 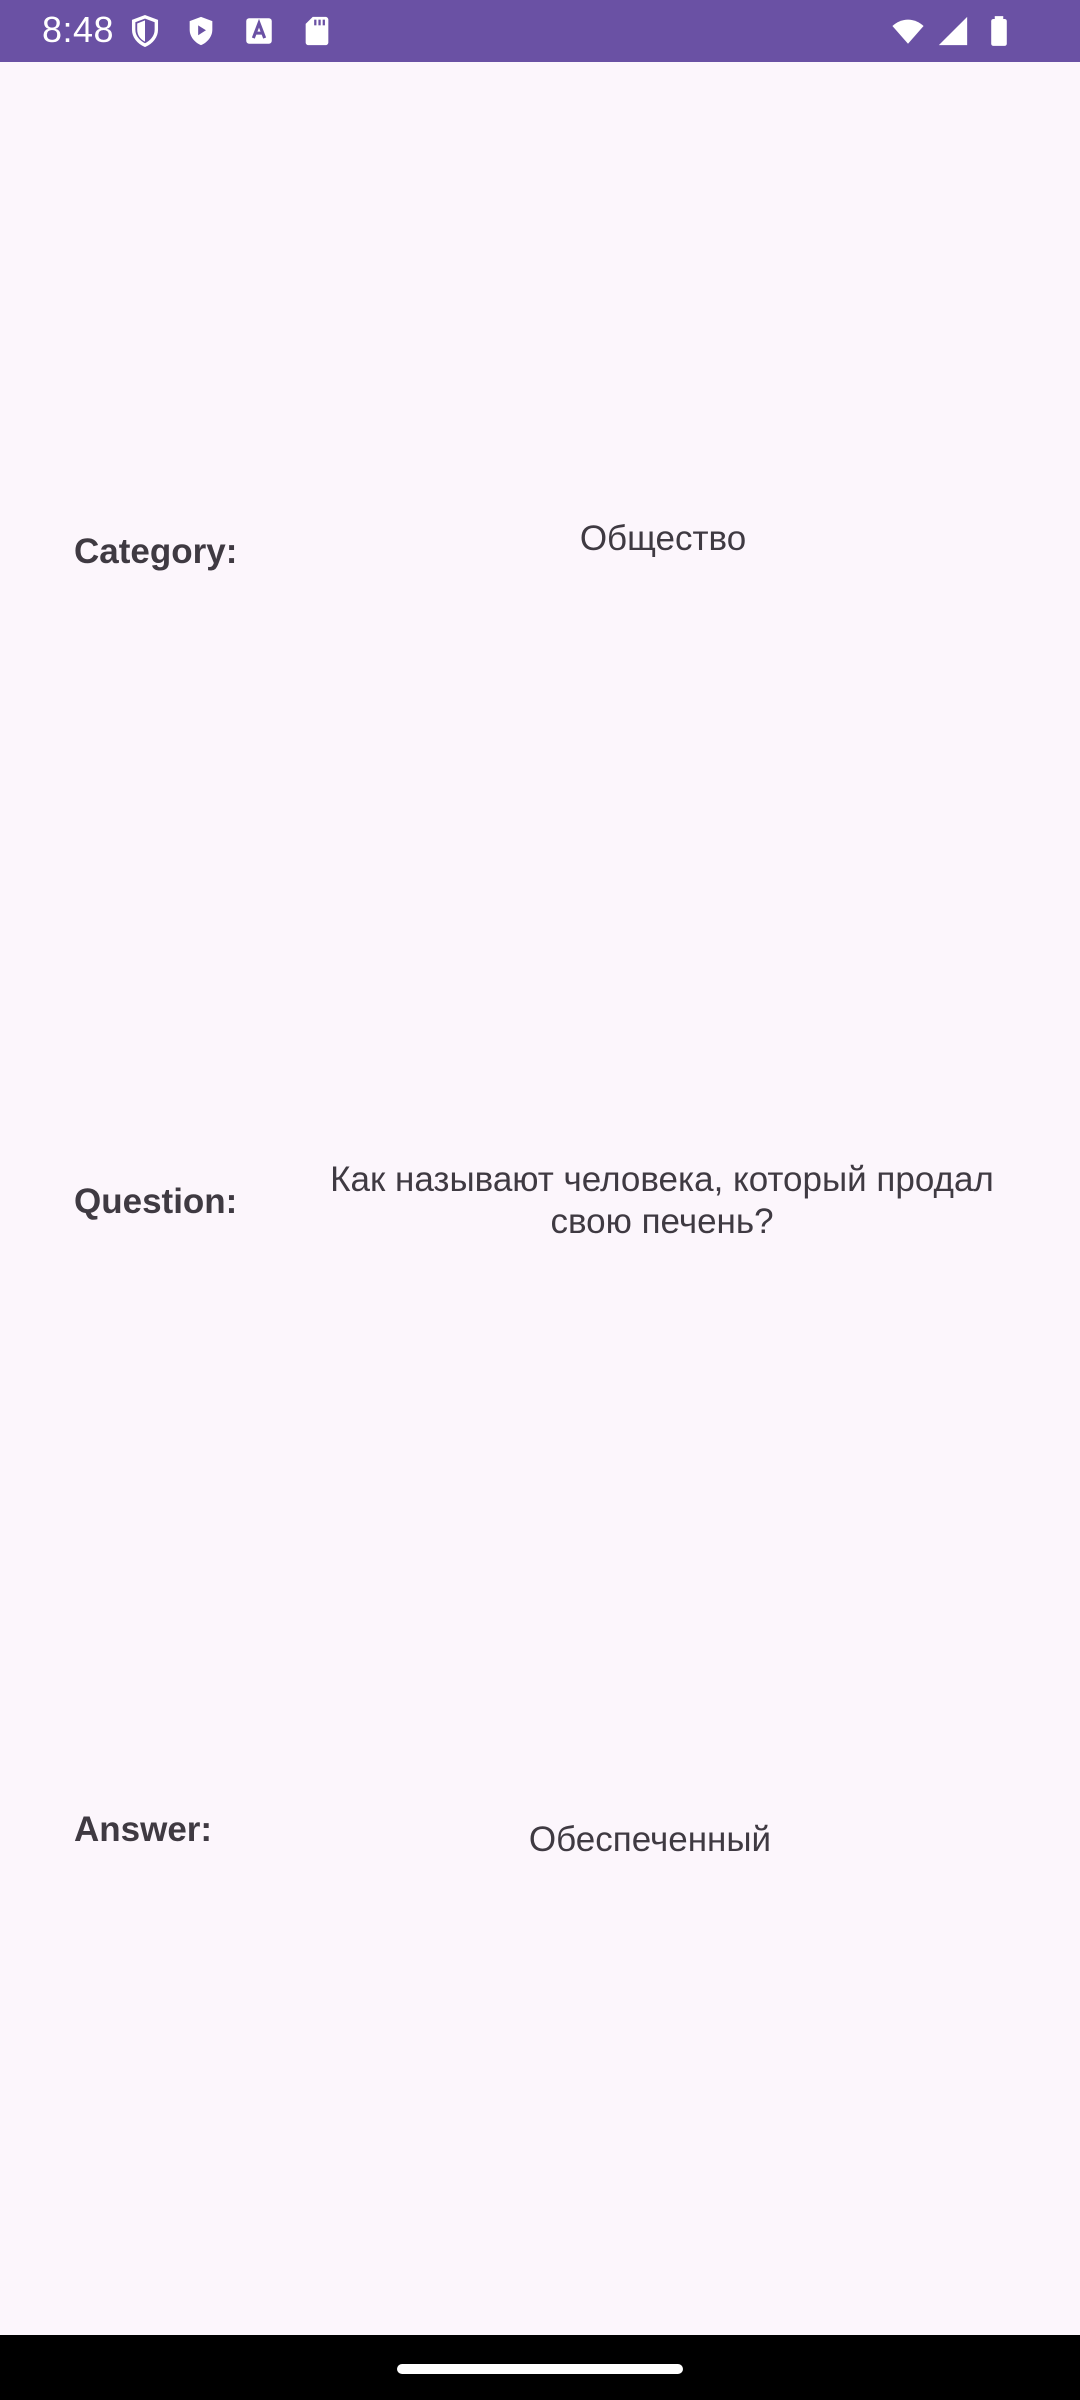 I want to click on shield-icon, so click(x=145, y=31).